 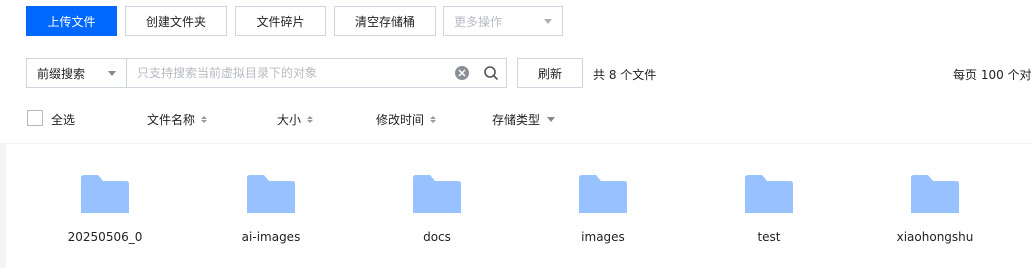 What do you see at coordinates (71, 21) in the screenshot?
I see `upload-button: 上传文件` at bounding box center [71, 21].